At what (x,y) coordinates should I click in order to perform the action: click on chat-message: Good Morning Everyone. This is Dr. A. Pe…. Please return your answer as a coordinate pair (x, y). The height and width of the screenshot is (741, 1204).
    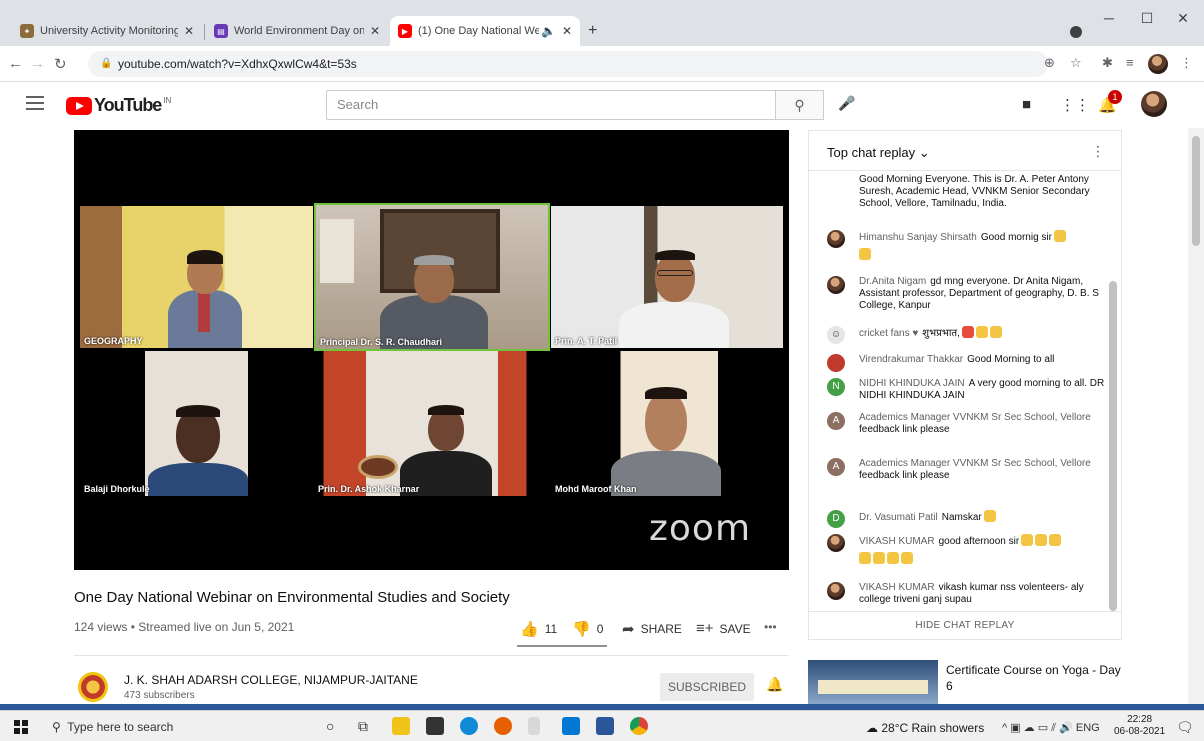
    Looking at the image, I should click on (967, 192).